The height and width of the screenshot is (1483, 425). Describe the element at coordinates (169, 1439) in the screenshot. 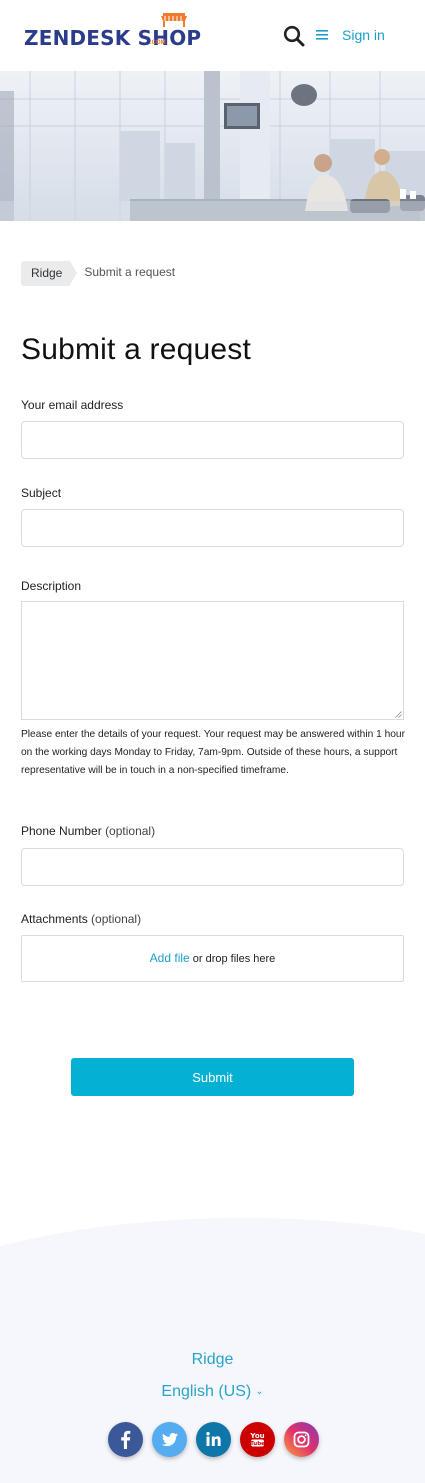

I see `twitter-icon` at that location.